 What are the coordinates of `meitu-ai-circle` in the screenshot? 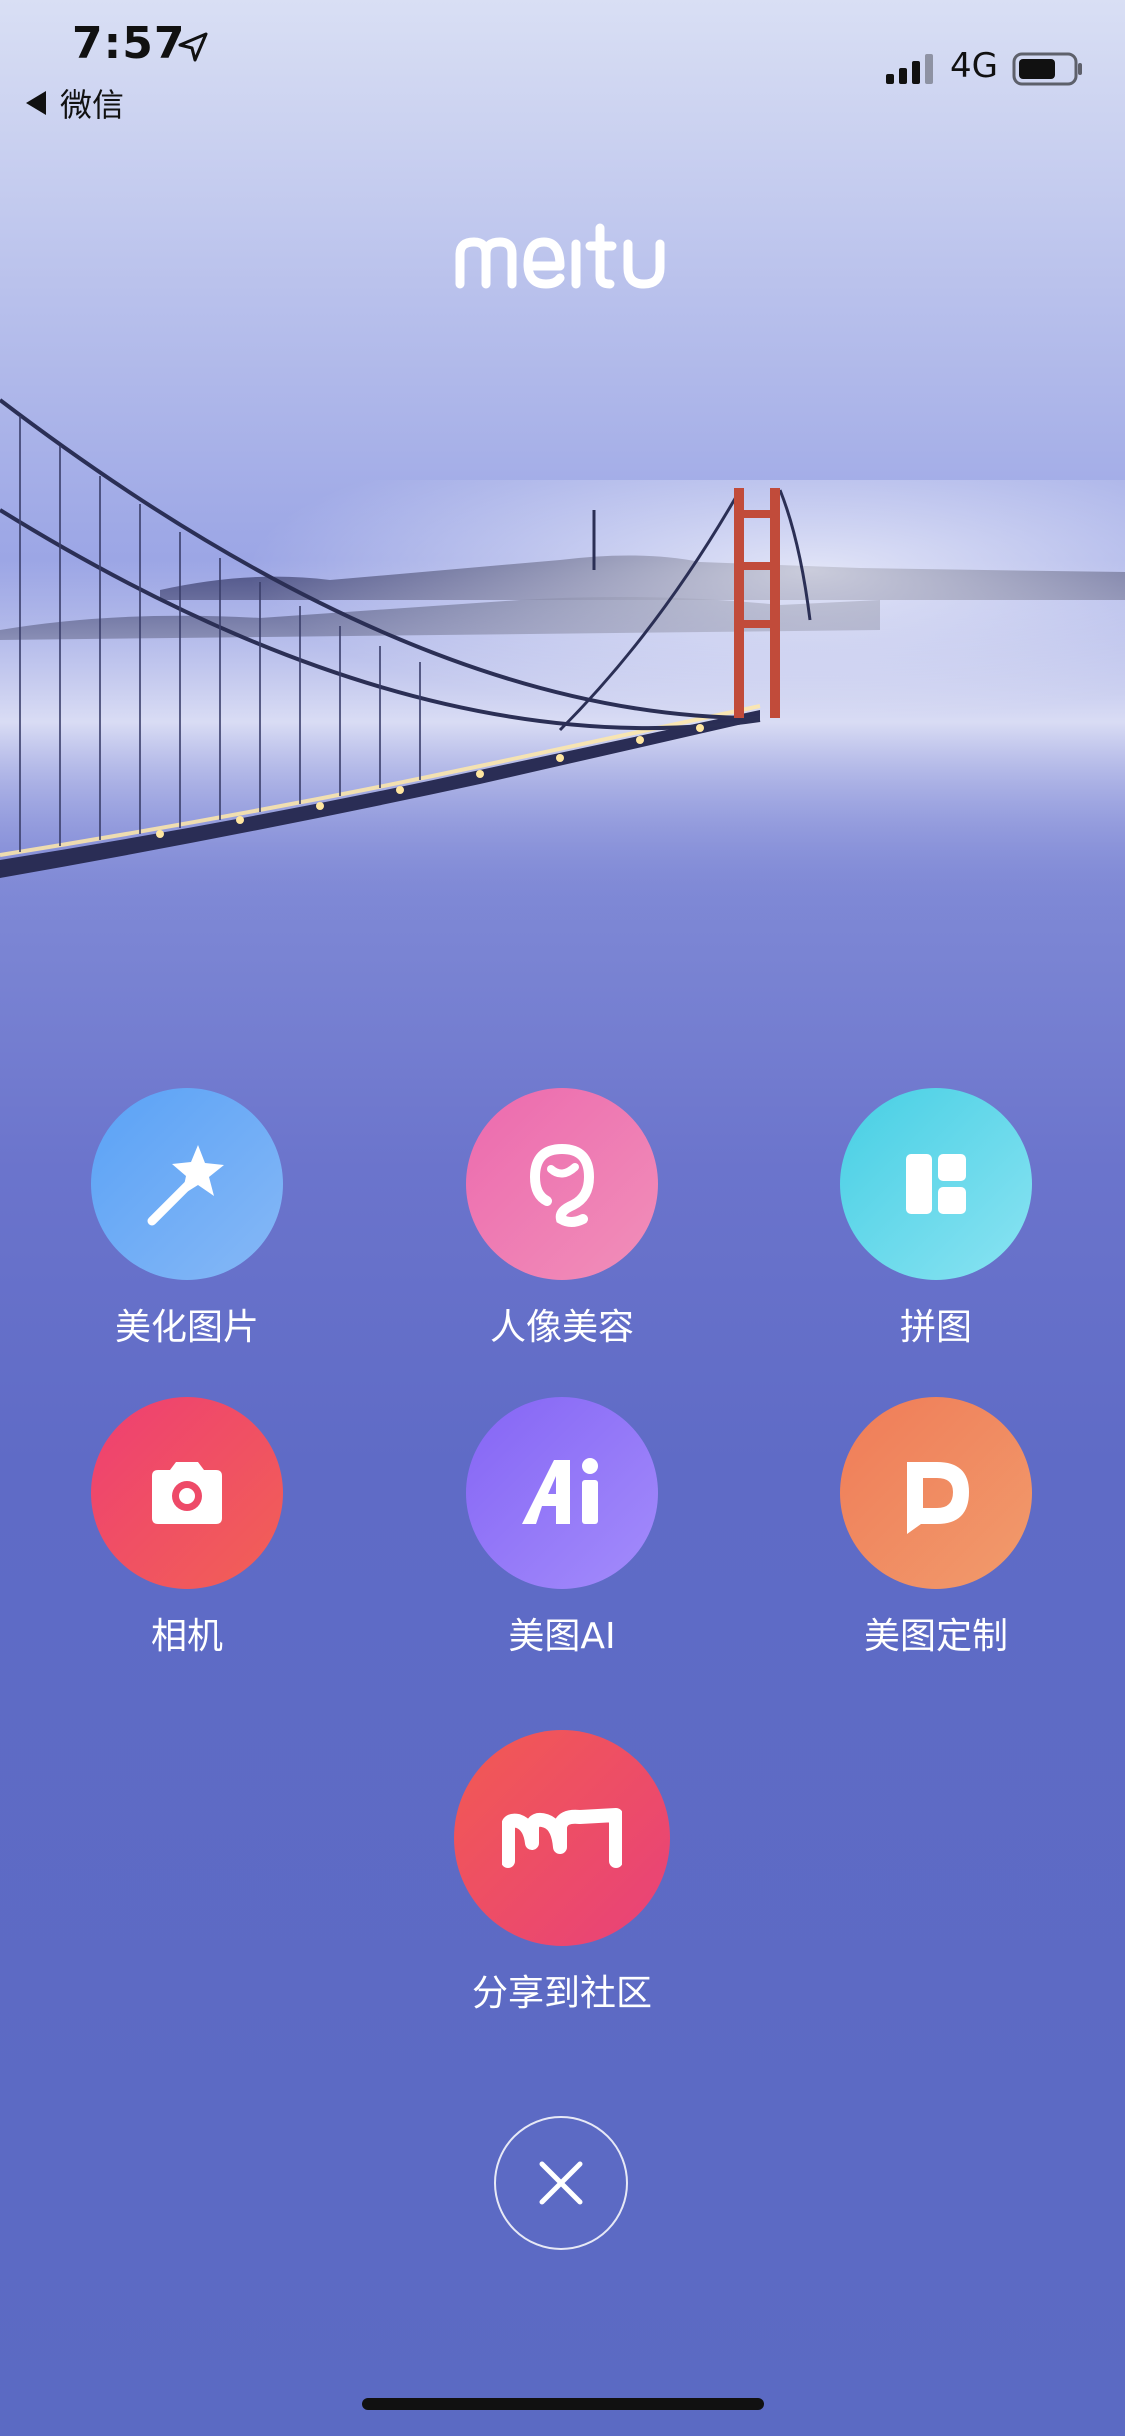 It's located at (562, 1493).